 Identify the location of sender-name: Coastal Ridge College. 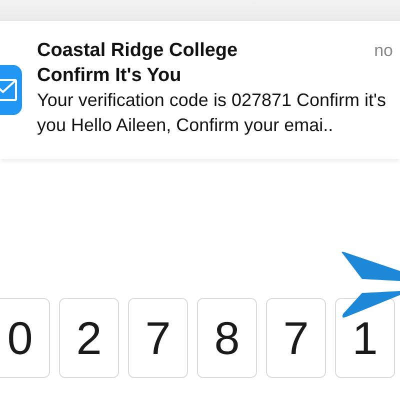
(137, 51).